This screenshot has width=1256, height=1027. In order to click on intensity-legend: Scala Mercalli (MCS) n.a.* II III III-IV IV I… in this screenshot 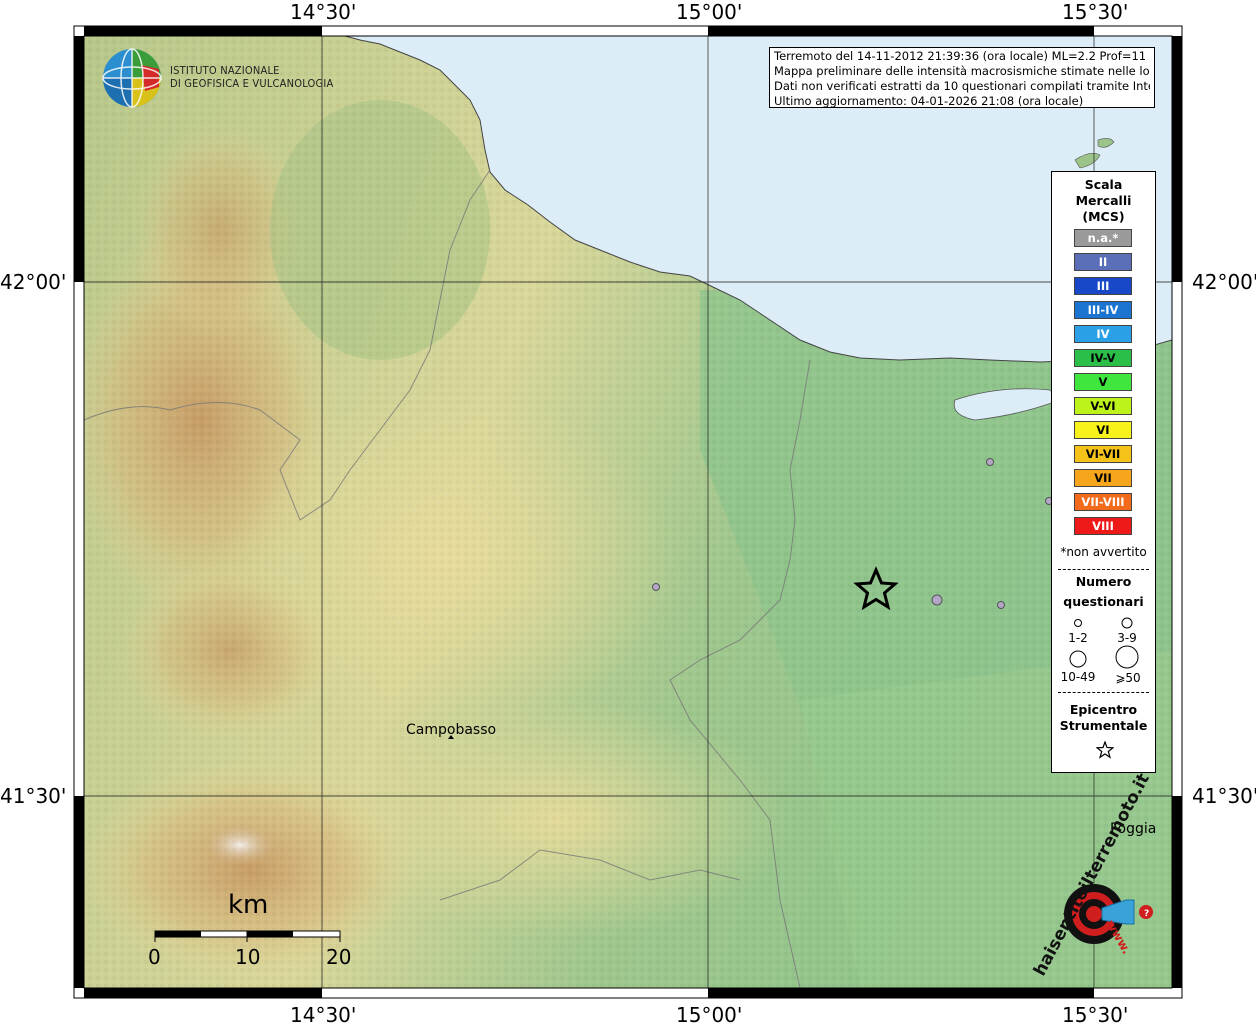, I will do `click(1103, 472)`.